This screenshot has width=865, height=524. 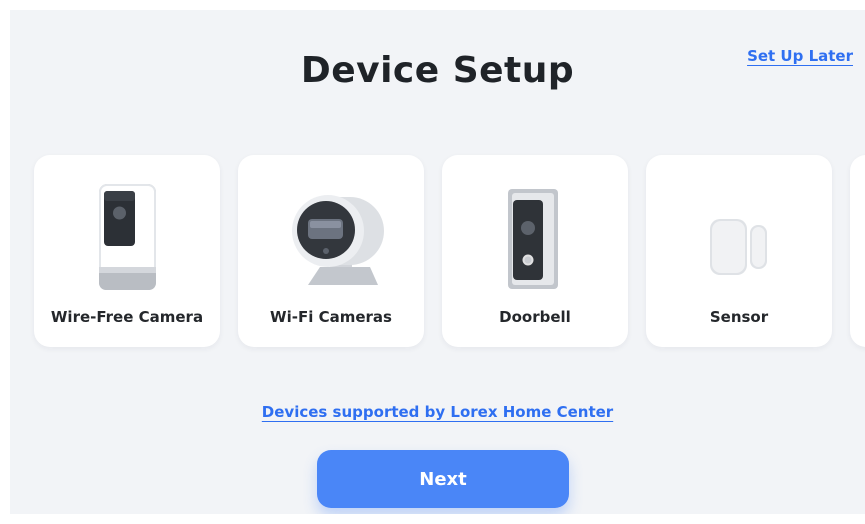 What do you see at coordinates (437, 412) in the screenshot?
I see `supported-devices-link: Devices supported by Lorex Home Center` at bounding box center [437, 412].